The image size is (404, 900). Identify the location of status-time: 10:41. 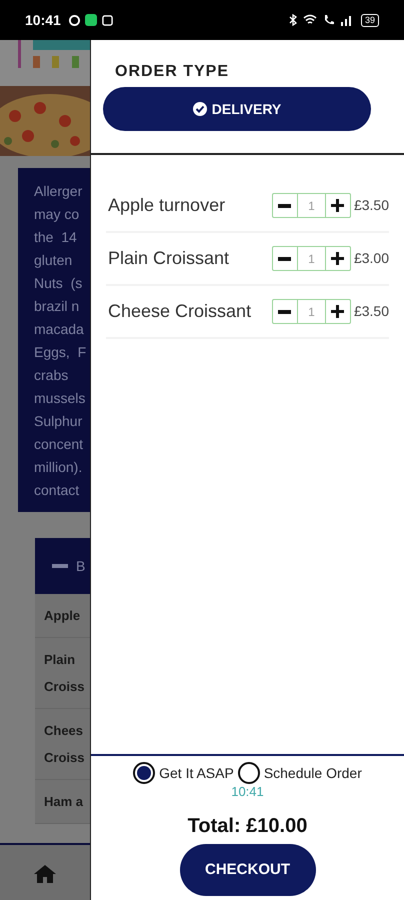
(43, 20).